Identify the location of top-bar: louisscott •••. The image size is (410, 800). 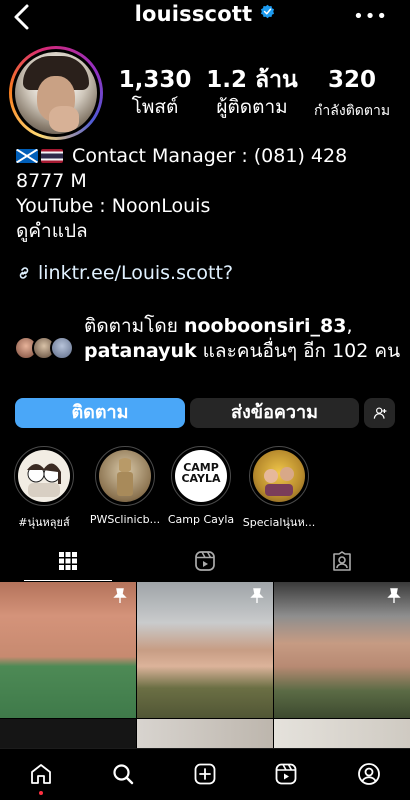
(205, 18).